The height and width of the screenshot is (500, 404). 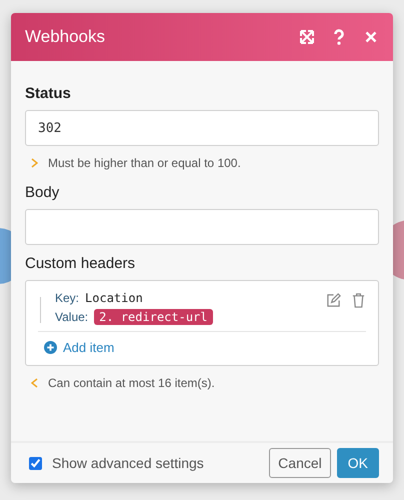 What do you see at coordinates (202, 128) in the screenshot?
I see `input-field: 302` at bounding box center [202, 128].